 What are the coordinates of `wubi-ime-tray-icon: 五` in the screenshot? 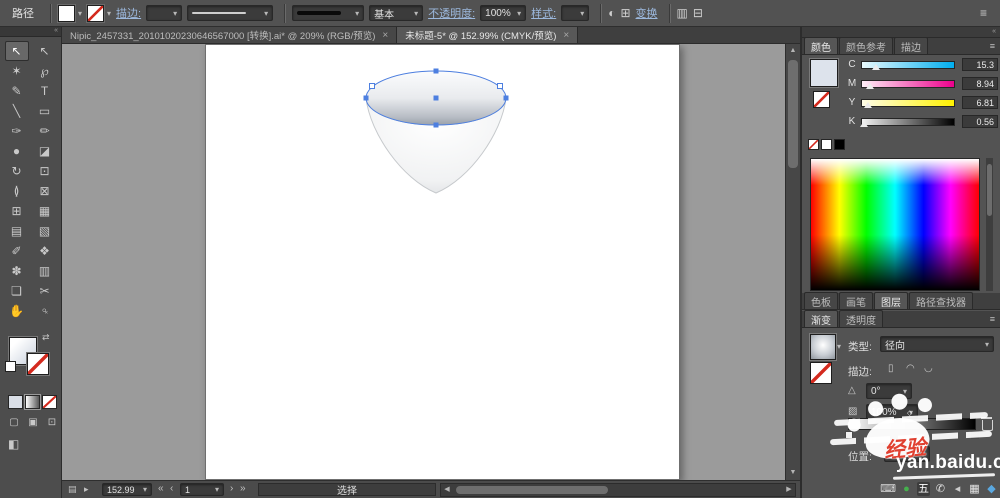 It's located at (923, 489).